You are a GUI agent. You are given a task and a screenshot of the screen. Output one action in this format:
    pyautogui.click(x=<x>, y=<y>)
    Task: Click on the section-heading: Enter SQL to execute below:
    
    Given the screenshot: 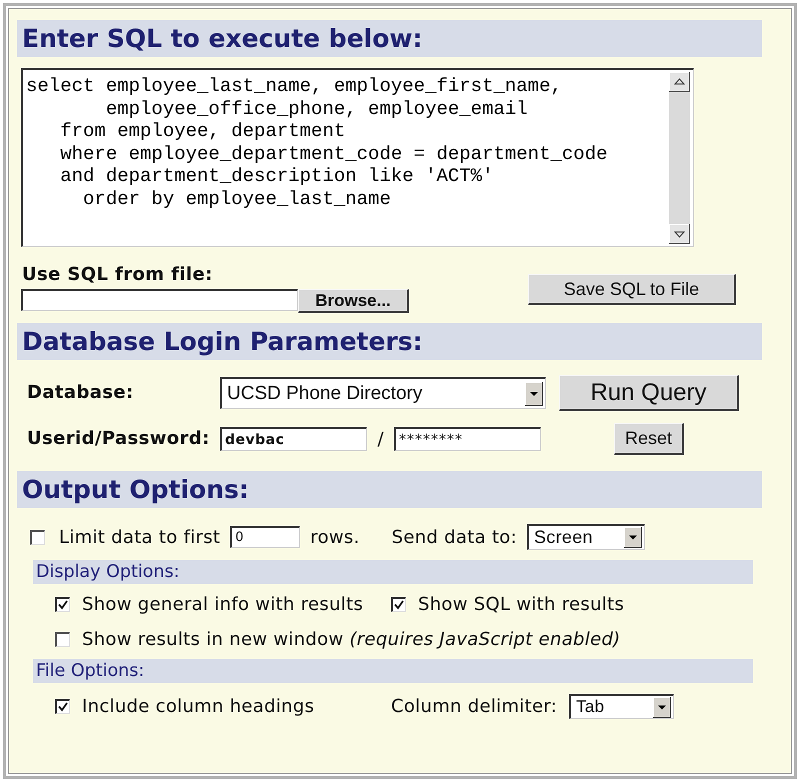 What is the action you would take?
    pyautogui.click(x=389, y=38)
    